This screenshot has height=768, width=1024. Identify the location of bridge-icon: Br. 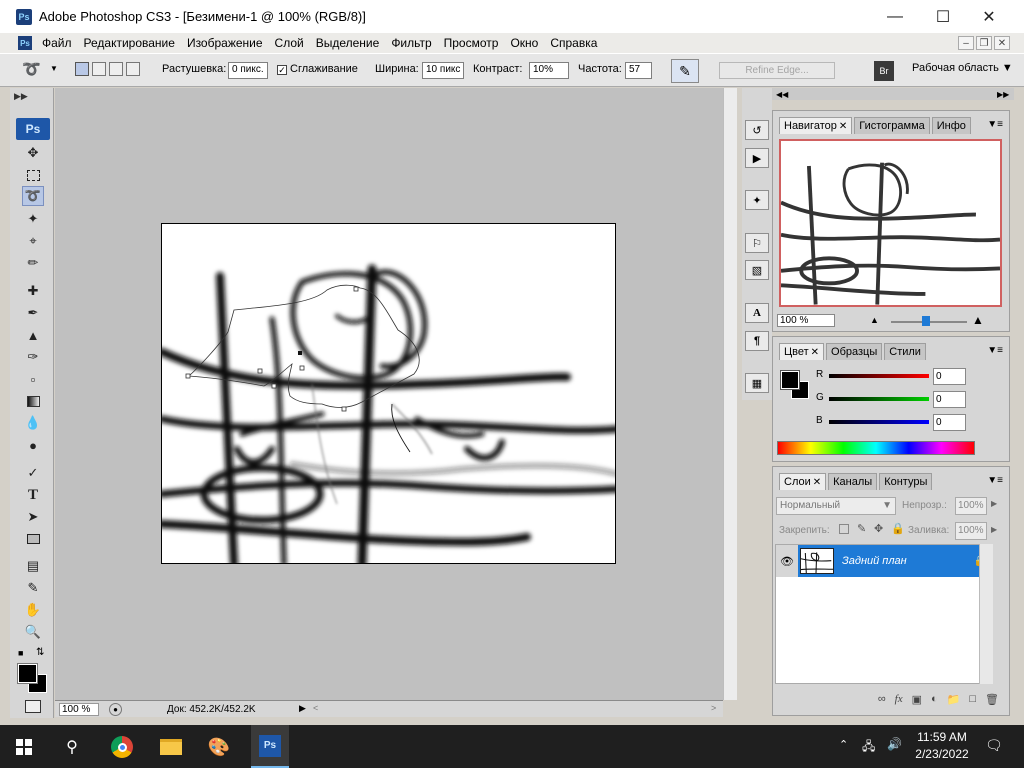
(884, 71).